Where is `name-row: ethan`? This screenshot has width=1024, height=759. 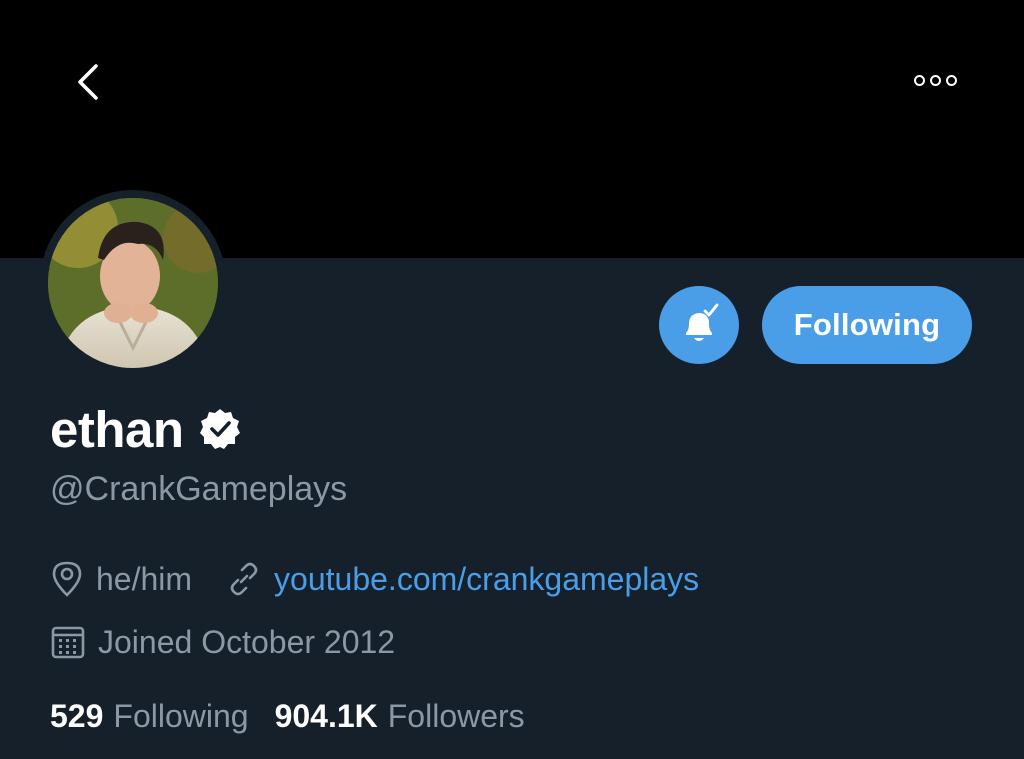
name-row: ethan is located at coordinates (146, 429).